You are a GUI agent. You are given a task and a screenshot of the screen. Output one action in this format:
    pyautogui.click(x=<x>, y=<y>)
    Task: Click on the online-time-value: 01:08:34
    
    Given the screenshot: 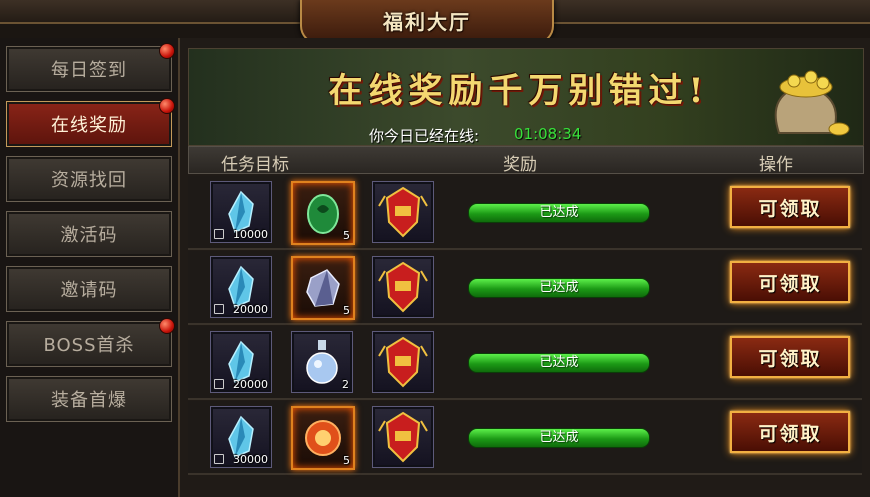 What is the action you would take?
    pyautogui.click(x=548, y=134)
    